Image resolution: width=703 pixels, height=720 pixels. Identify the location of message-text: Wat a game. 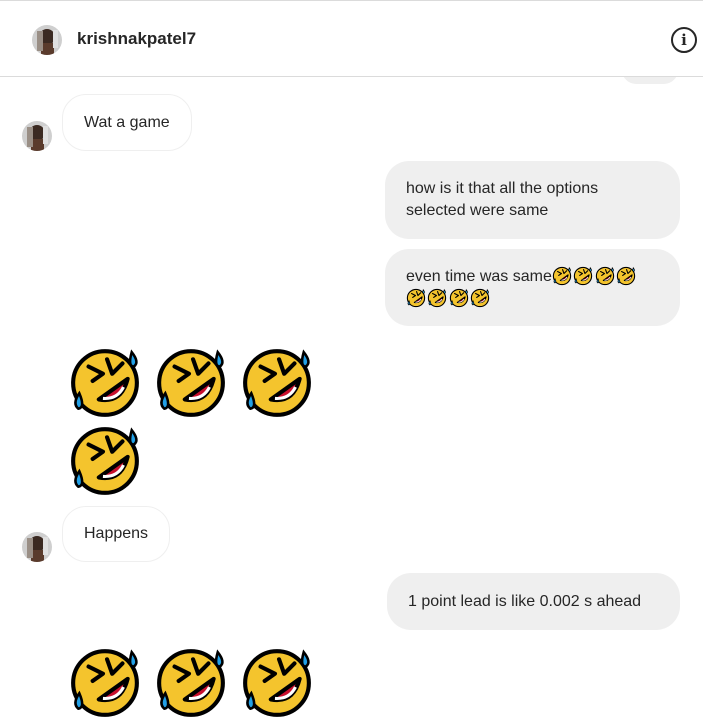
(127, 122).